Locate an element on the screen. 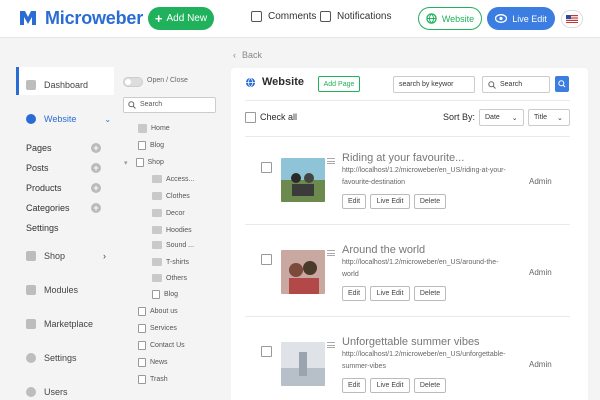 This screenshot has width=600, height=400. brand-name: Microweber is located at coordinates (94, 17).